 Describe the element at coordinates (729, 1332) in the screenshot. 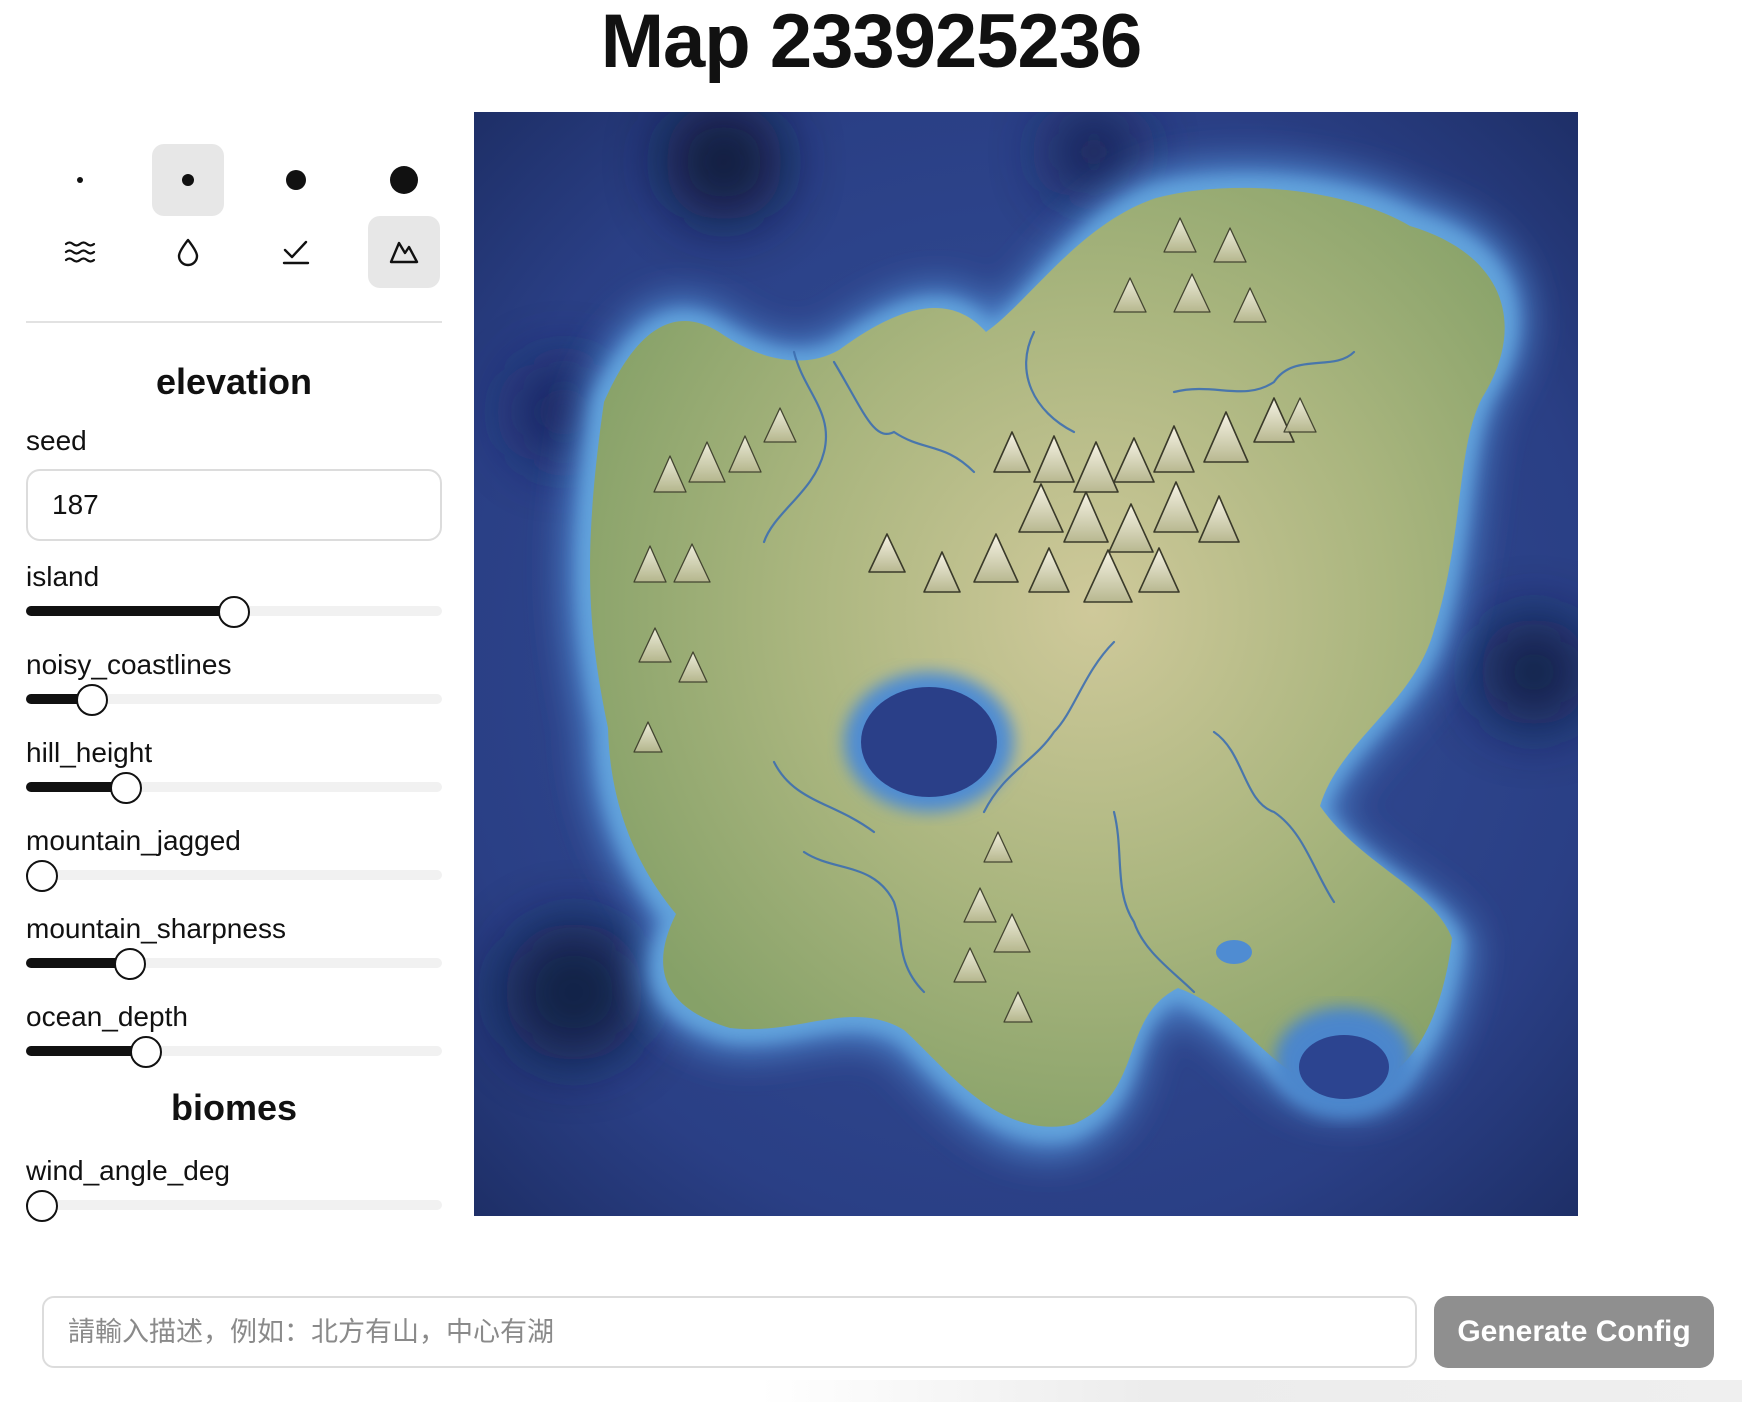

I see `description-input` at that location.